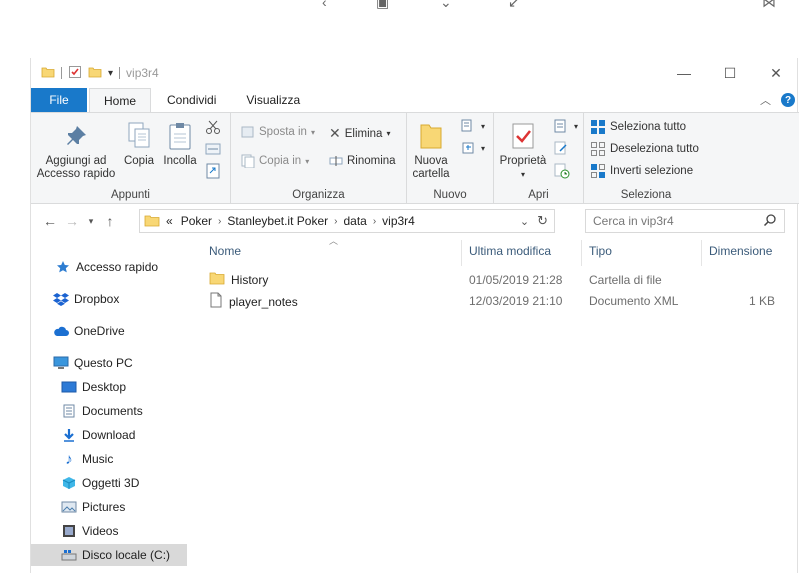 The width and height of the screenshot is (810, 573). What do you see at coordinates (169, 221) in the screenshot?
I see `breadcrumb-overflow: «` at bounding box center [169, 221].